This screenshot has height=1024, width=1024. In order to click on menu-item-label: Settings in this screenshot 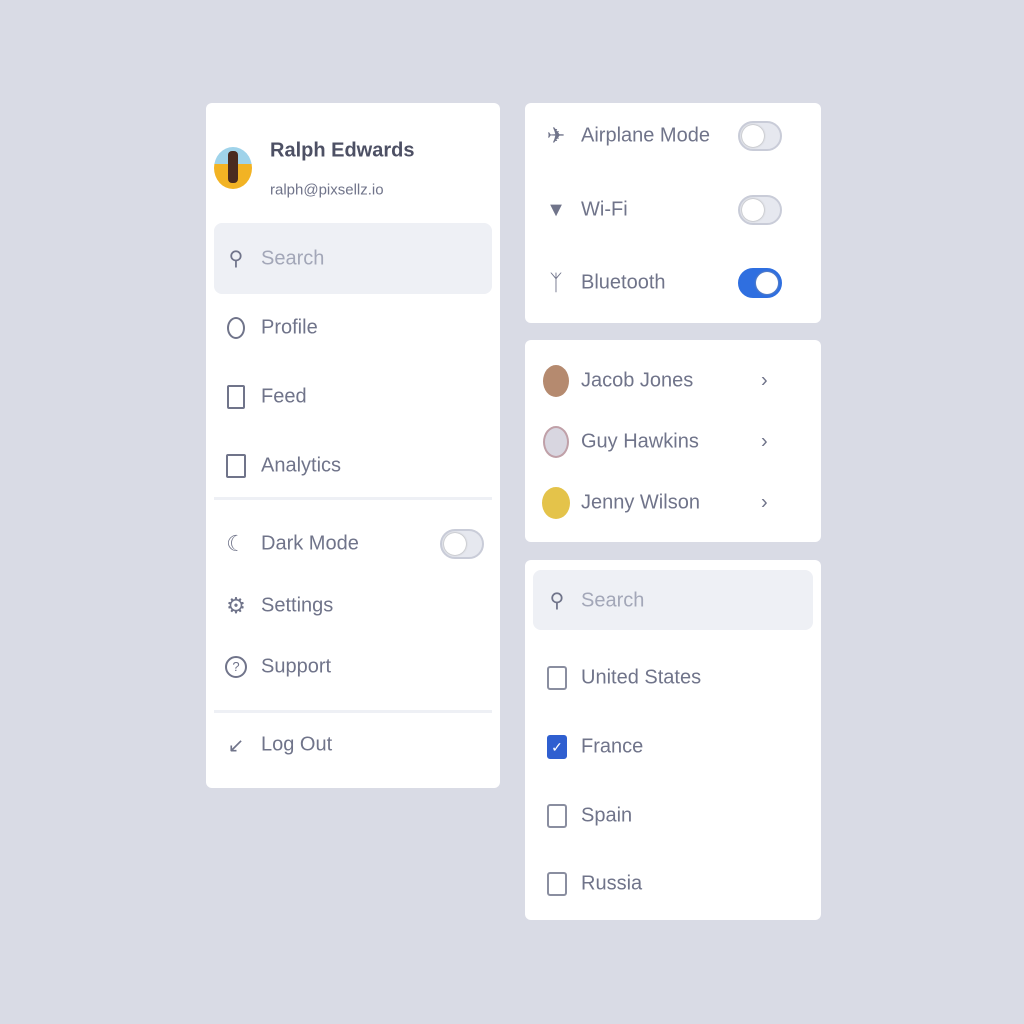, I will do `click(297, 605)`.